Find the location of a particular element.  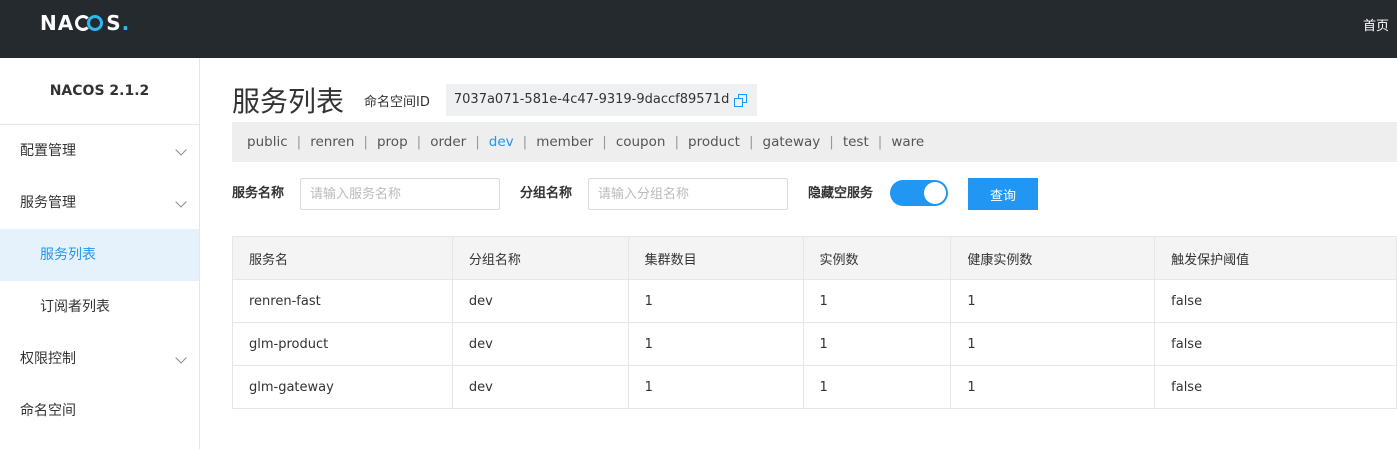

namespace-tab-prop: prop is located at coordinates (392, 142).